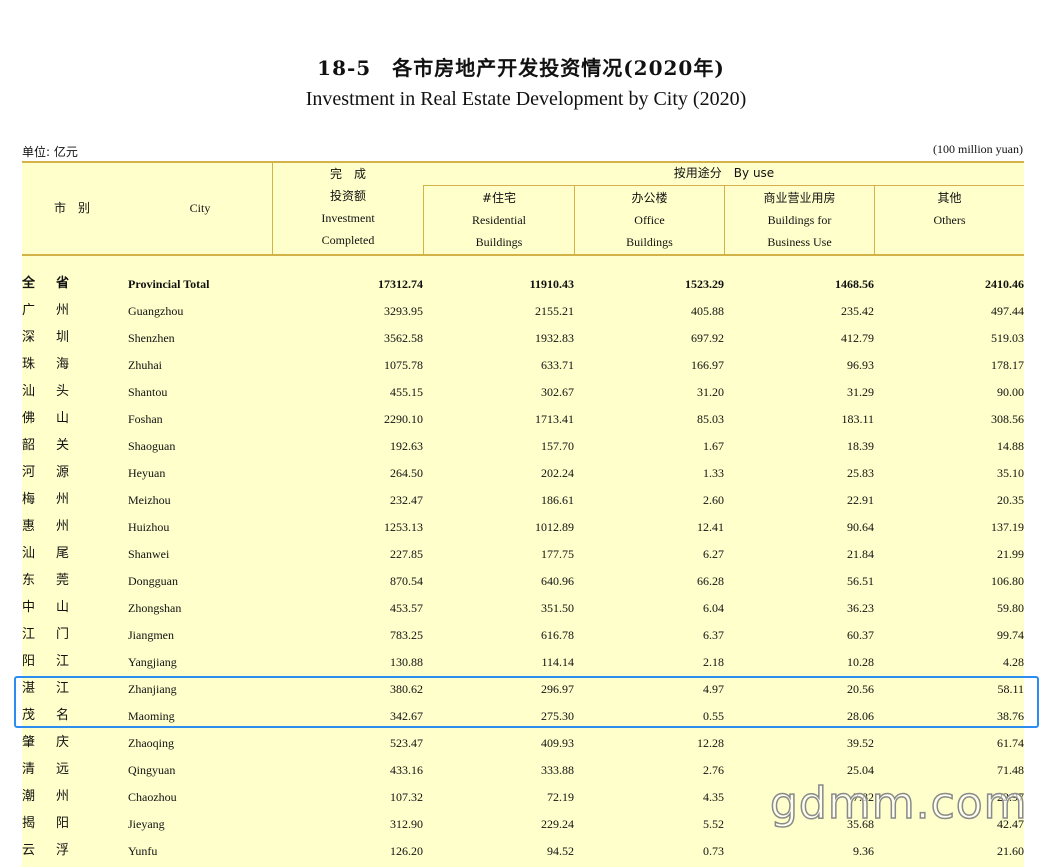 Image resolution: width=1042 pixels, height=867 pixels. What do you see at coordinates (63, 607) in the screenshot?
I see `city-name-cn-2: 山` at bounding box center [63, 607].